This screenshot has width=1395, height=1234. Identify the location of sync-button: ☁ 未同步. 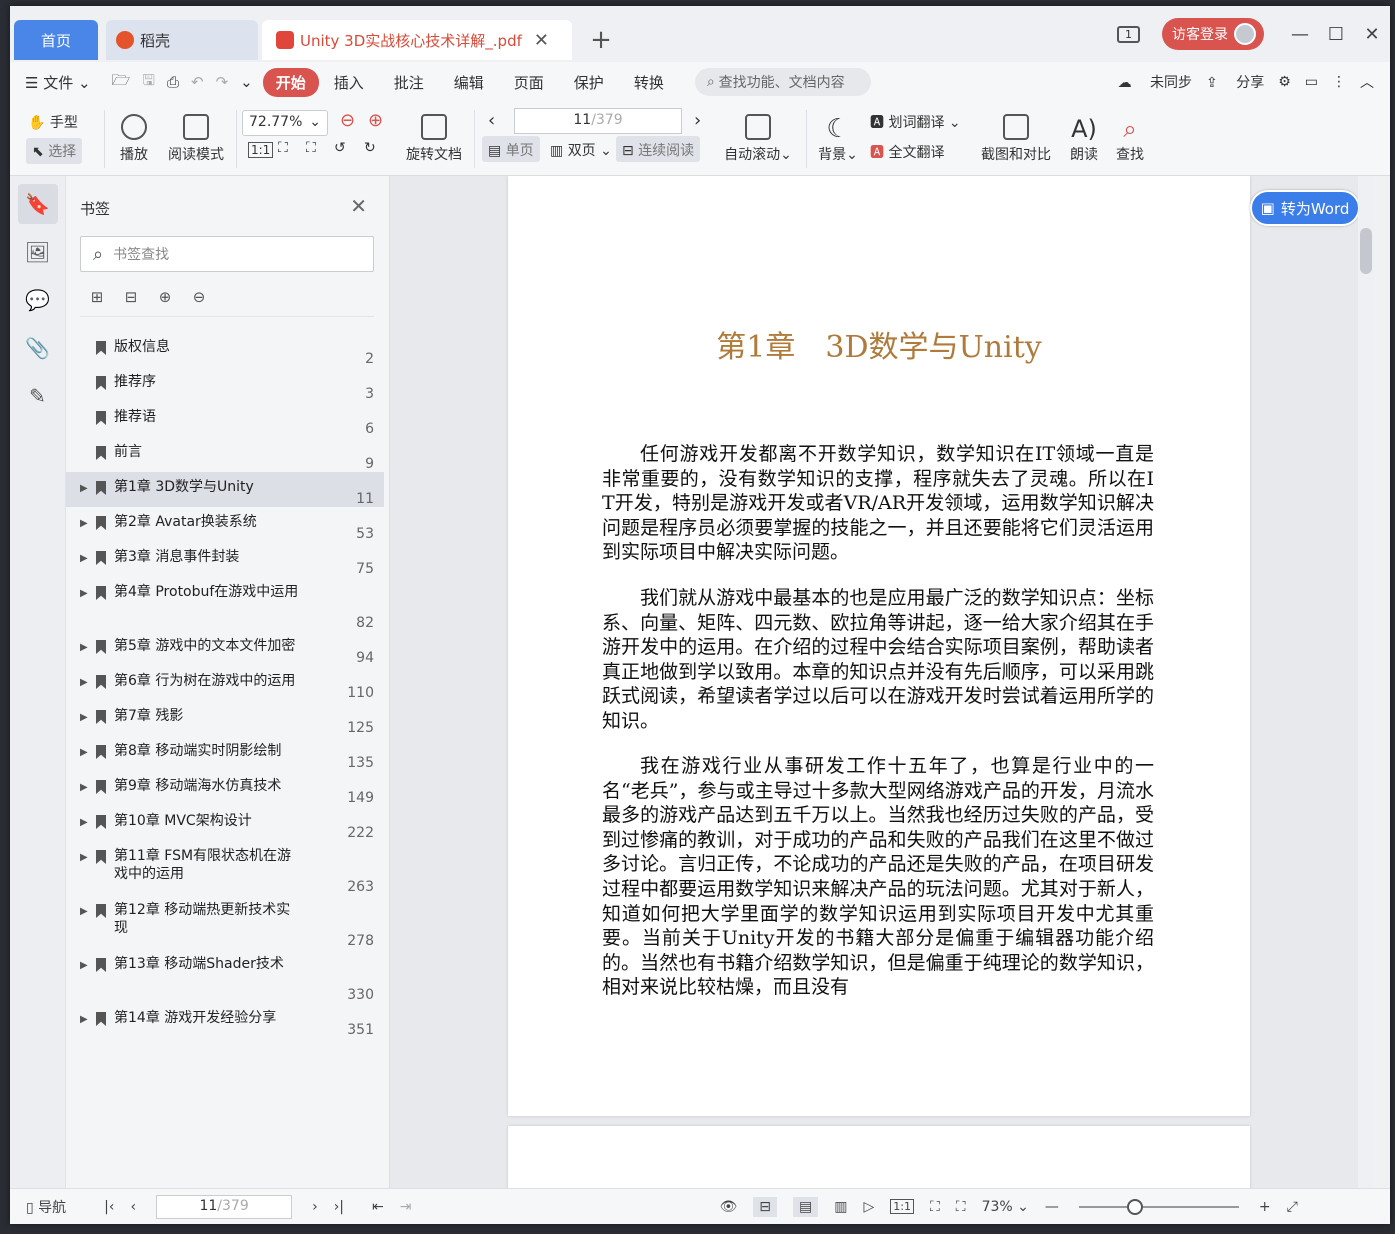
(1155, 82).